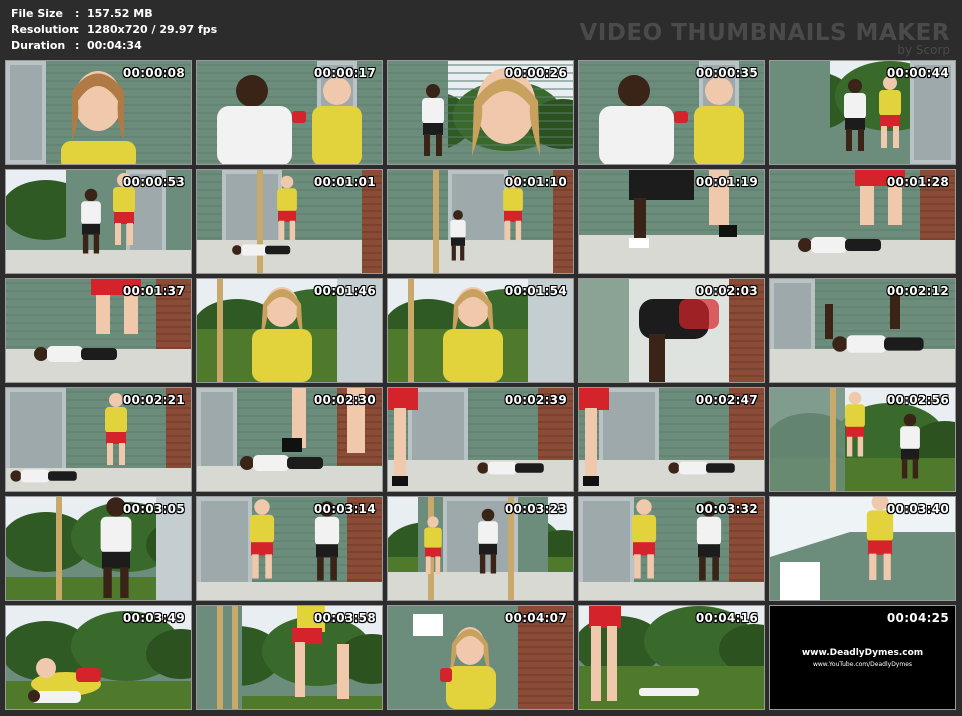 The image size is (962, 716). What do you see at coordinates (917, 509) in the screenshot?
I see `thumbnail-timestamp: 00:03:40` at bounding box center [917, 509].